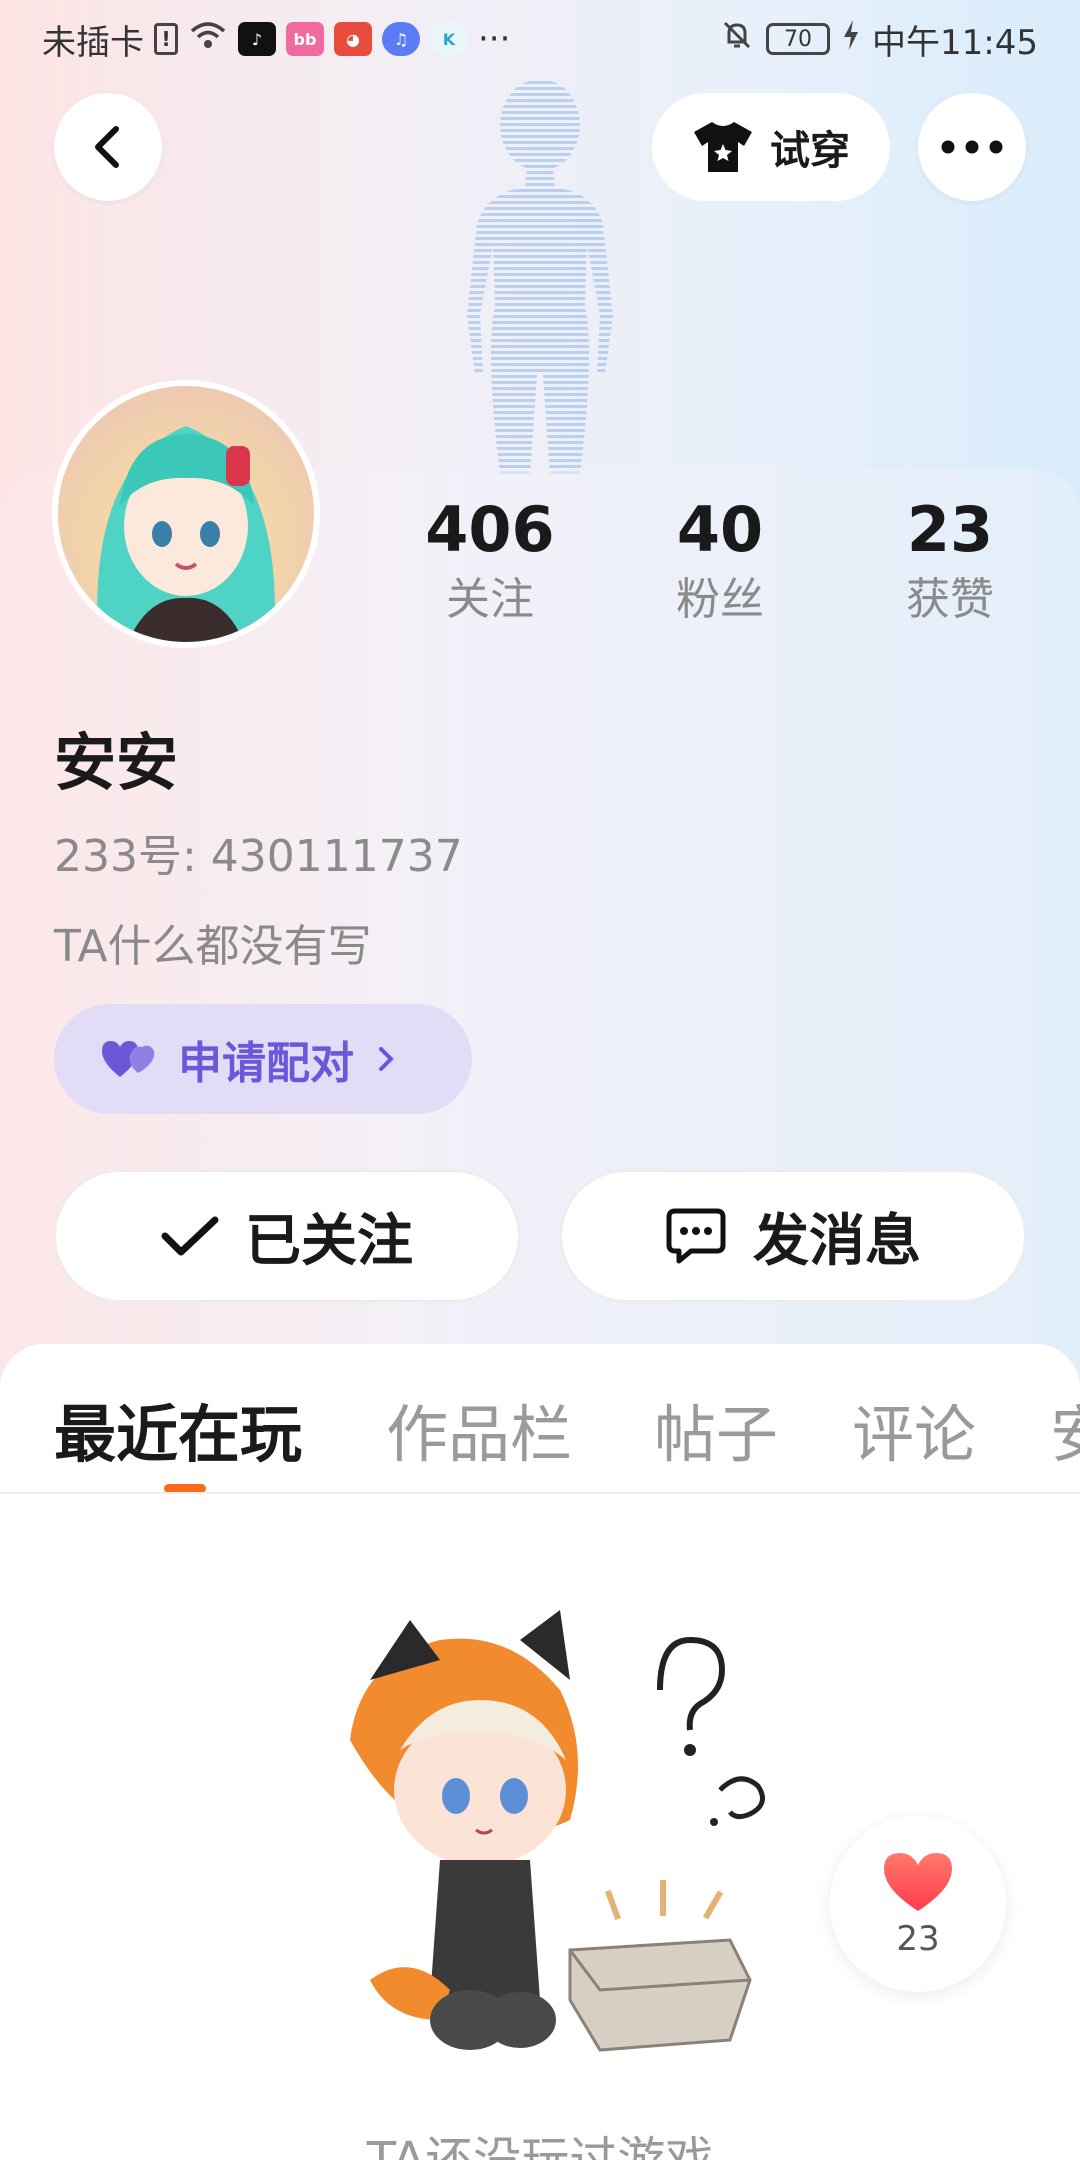 Image resolution: width=1080 pixels, height=2160 pixels. I want to click on chat-bubble-icon, so click(696, 1236).